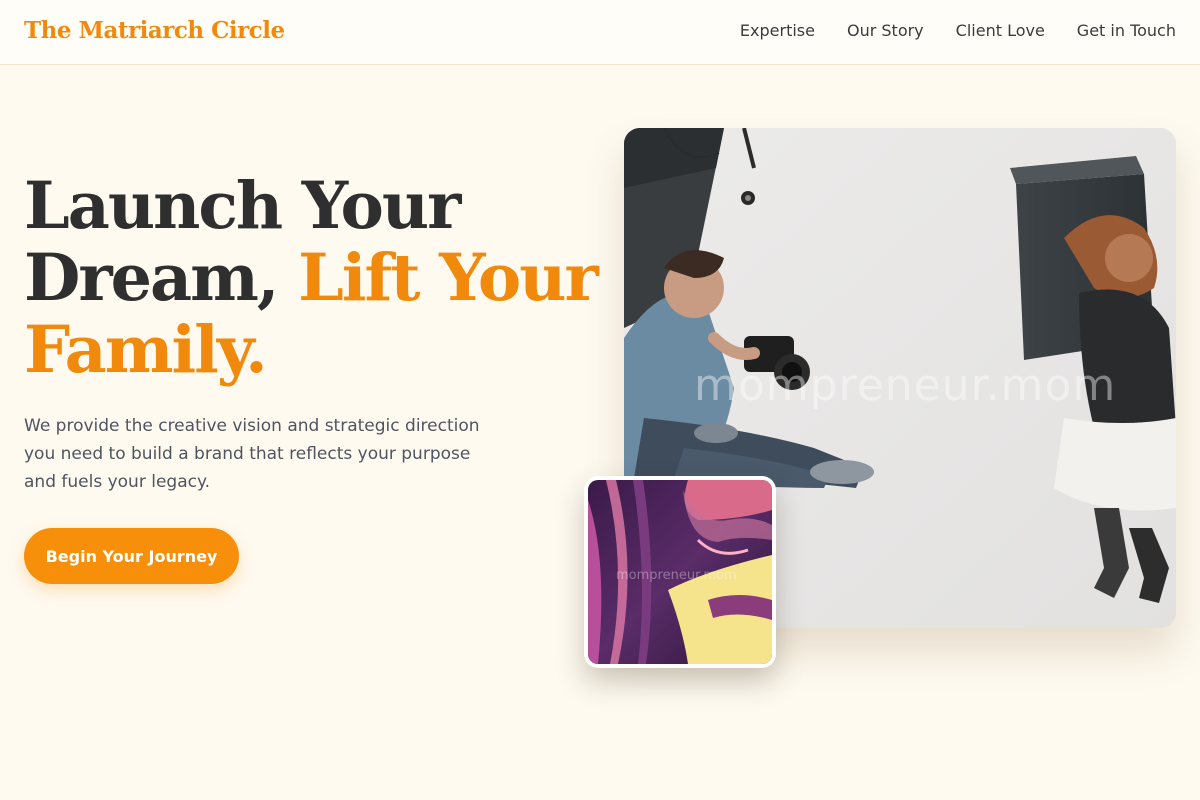 The image size is (1200, 800). I want to click on inset-artwork-card: mompreneur.mom, so click(680, 572).